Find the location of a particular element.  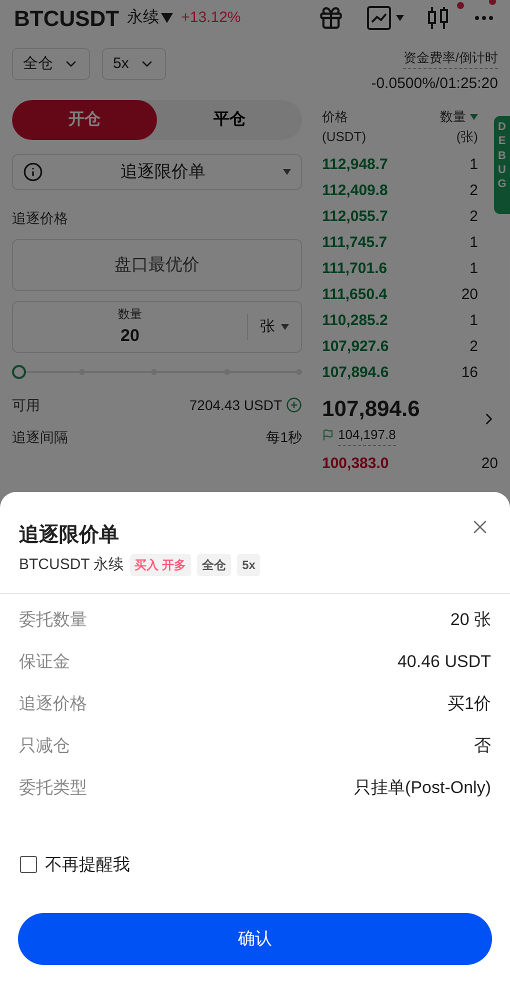

unit-selector: 张 is located at coordinates (274, 327).